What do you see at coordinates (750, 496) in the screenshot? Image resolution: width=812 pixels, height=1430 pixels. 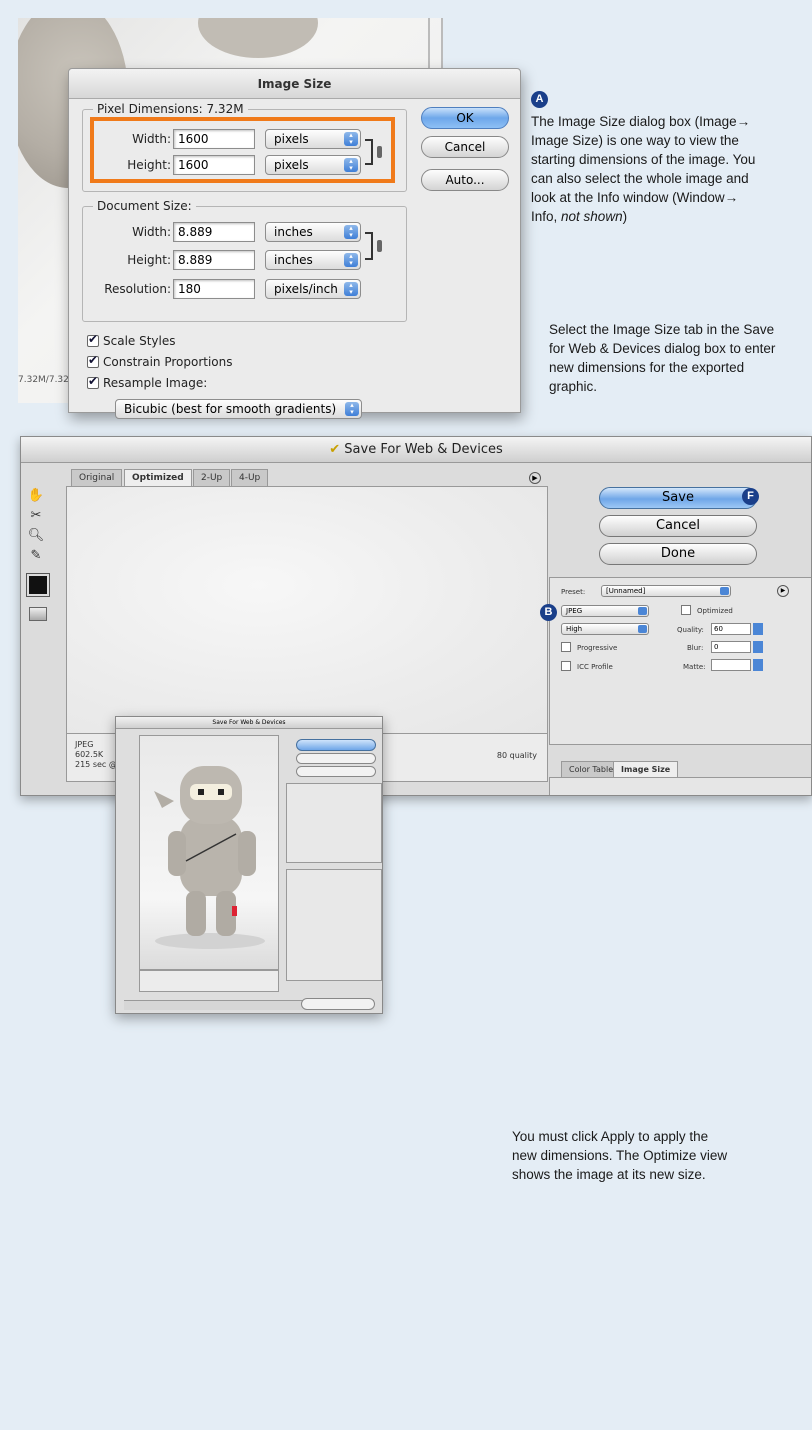 I see `annotation-badge-f: F` at bounding box center [750, 496].